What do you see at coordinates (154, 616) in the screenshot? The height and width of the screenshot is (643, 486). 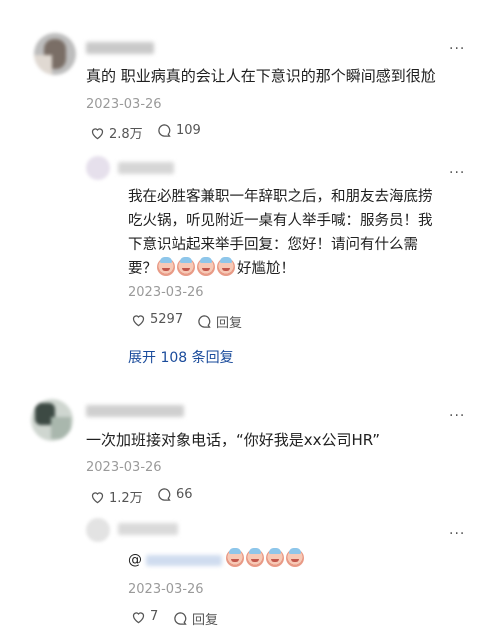 I see `like-count: 7` at bounding box center [154, 616].